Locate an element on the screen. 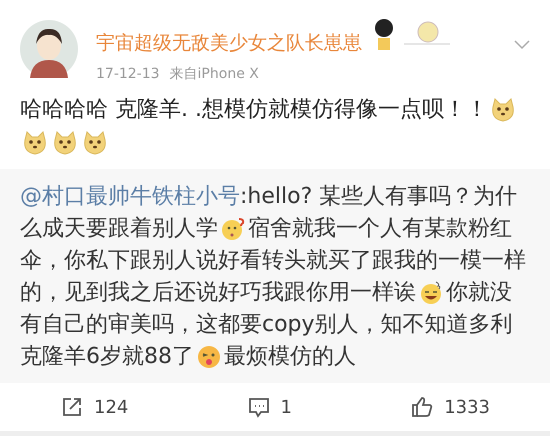 The height and width of the screenshot is (436, 550). avatar is located at coordinates (49, 49).